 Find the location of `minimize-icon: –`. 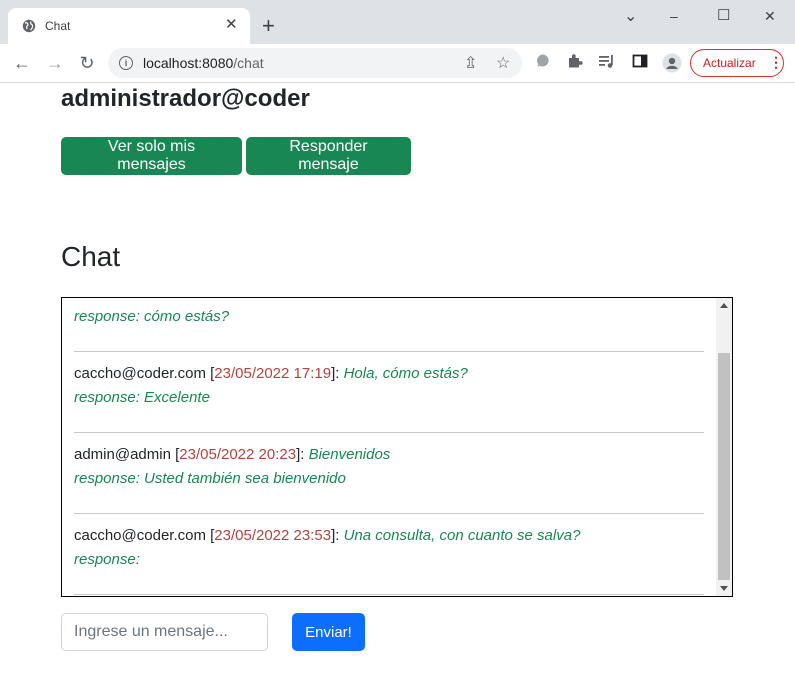

minimize-icon: – is located at coordinates (674, 16).